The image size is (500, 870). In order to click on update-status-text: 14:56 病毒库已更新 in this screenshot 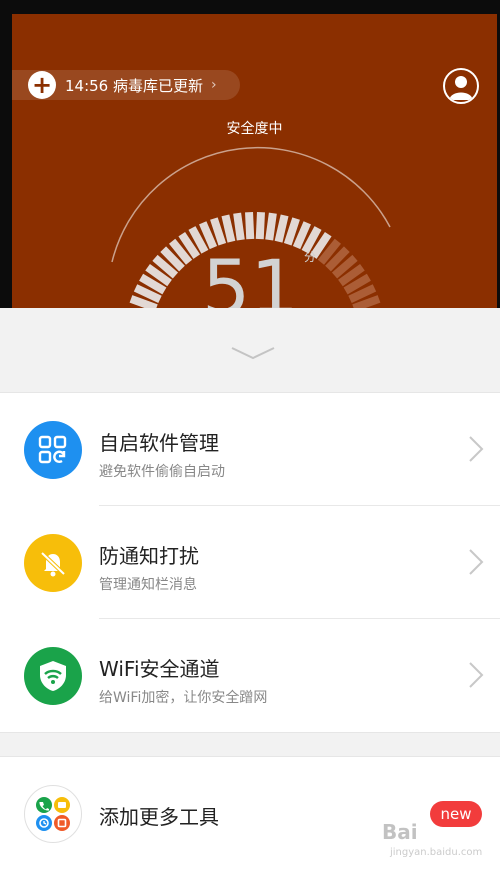, I will do `click(134, 85)`.